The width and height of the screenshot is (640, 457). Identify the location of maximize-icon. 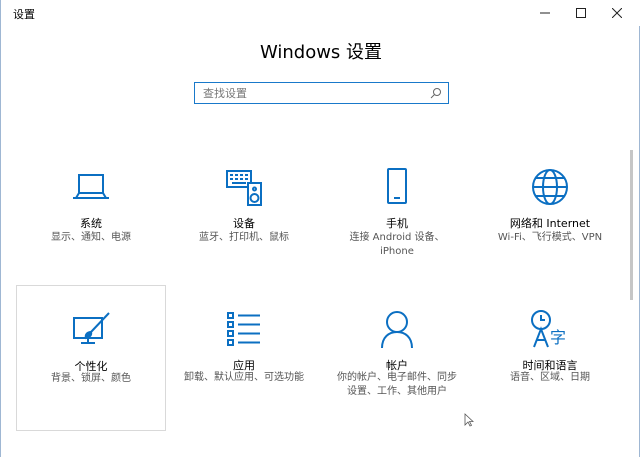
(581, 13).